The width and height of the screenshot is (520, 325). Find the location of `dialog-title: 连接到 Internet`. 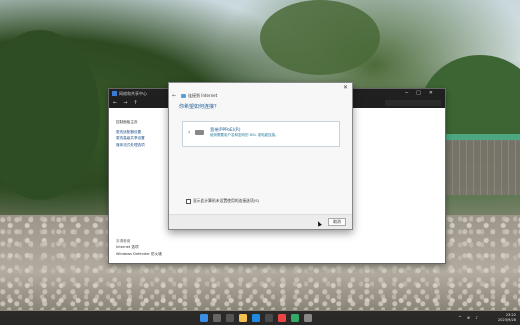

dialog-title: 连接到 Internet is located at coordinates (199, 96).